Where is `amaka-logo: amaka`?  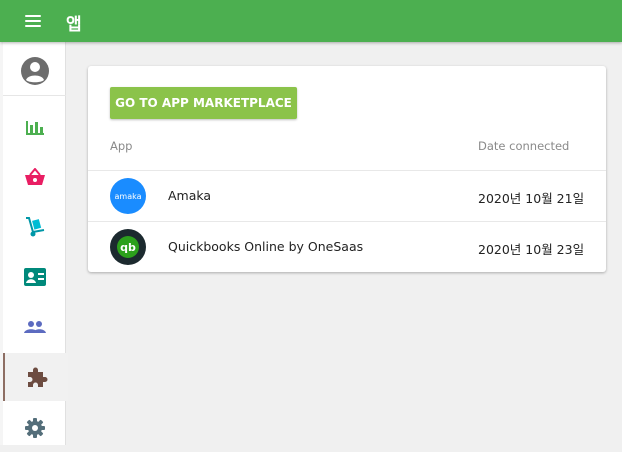 amaka-logo: amaka is located at coordinates (128, 196).